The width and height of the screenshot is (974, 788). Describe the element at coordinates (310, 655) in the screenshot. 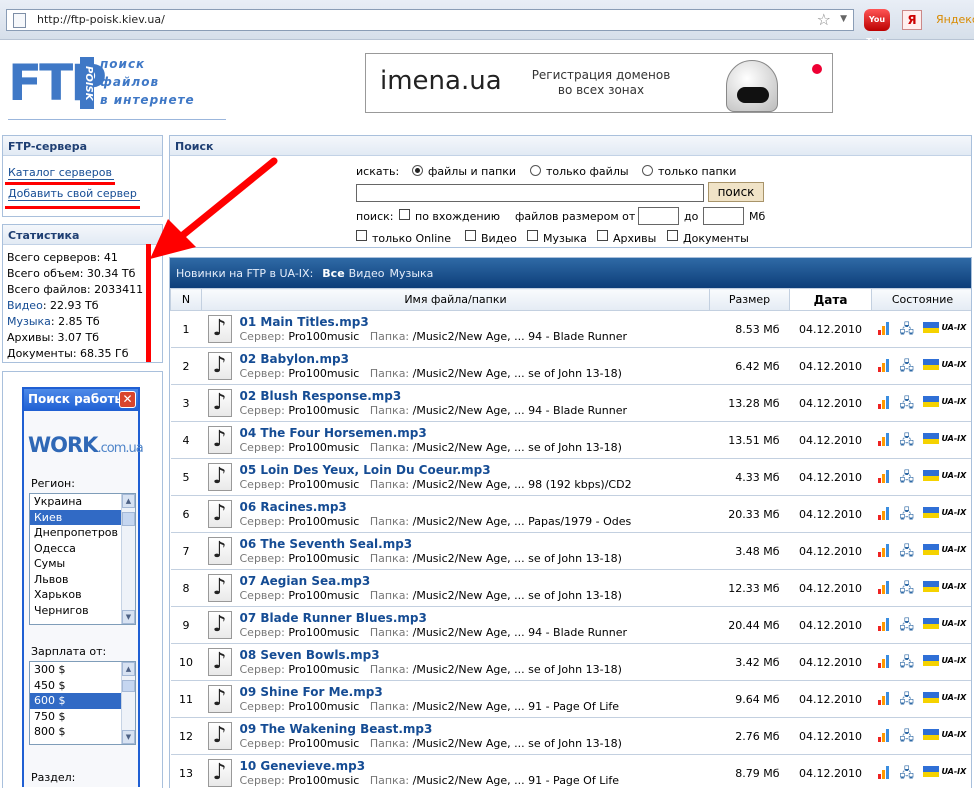

I see `file-name-link: 08 Seven Bowls.mp3` at that location.